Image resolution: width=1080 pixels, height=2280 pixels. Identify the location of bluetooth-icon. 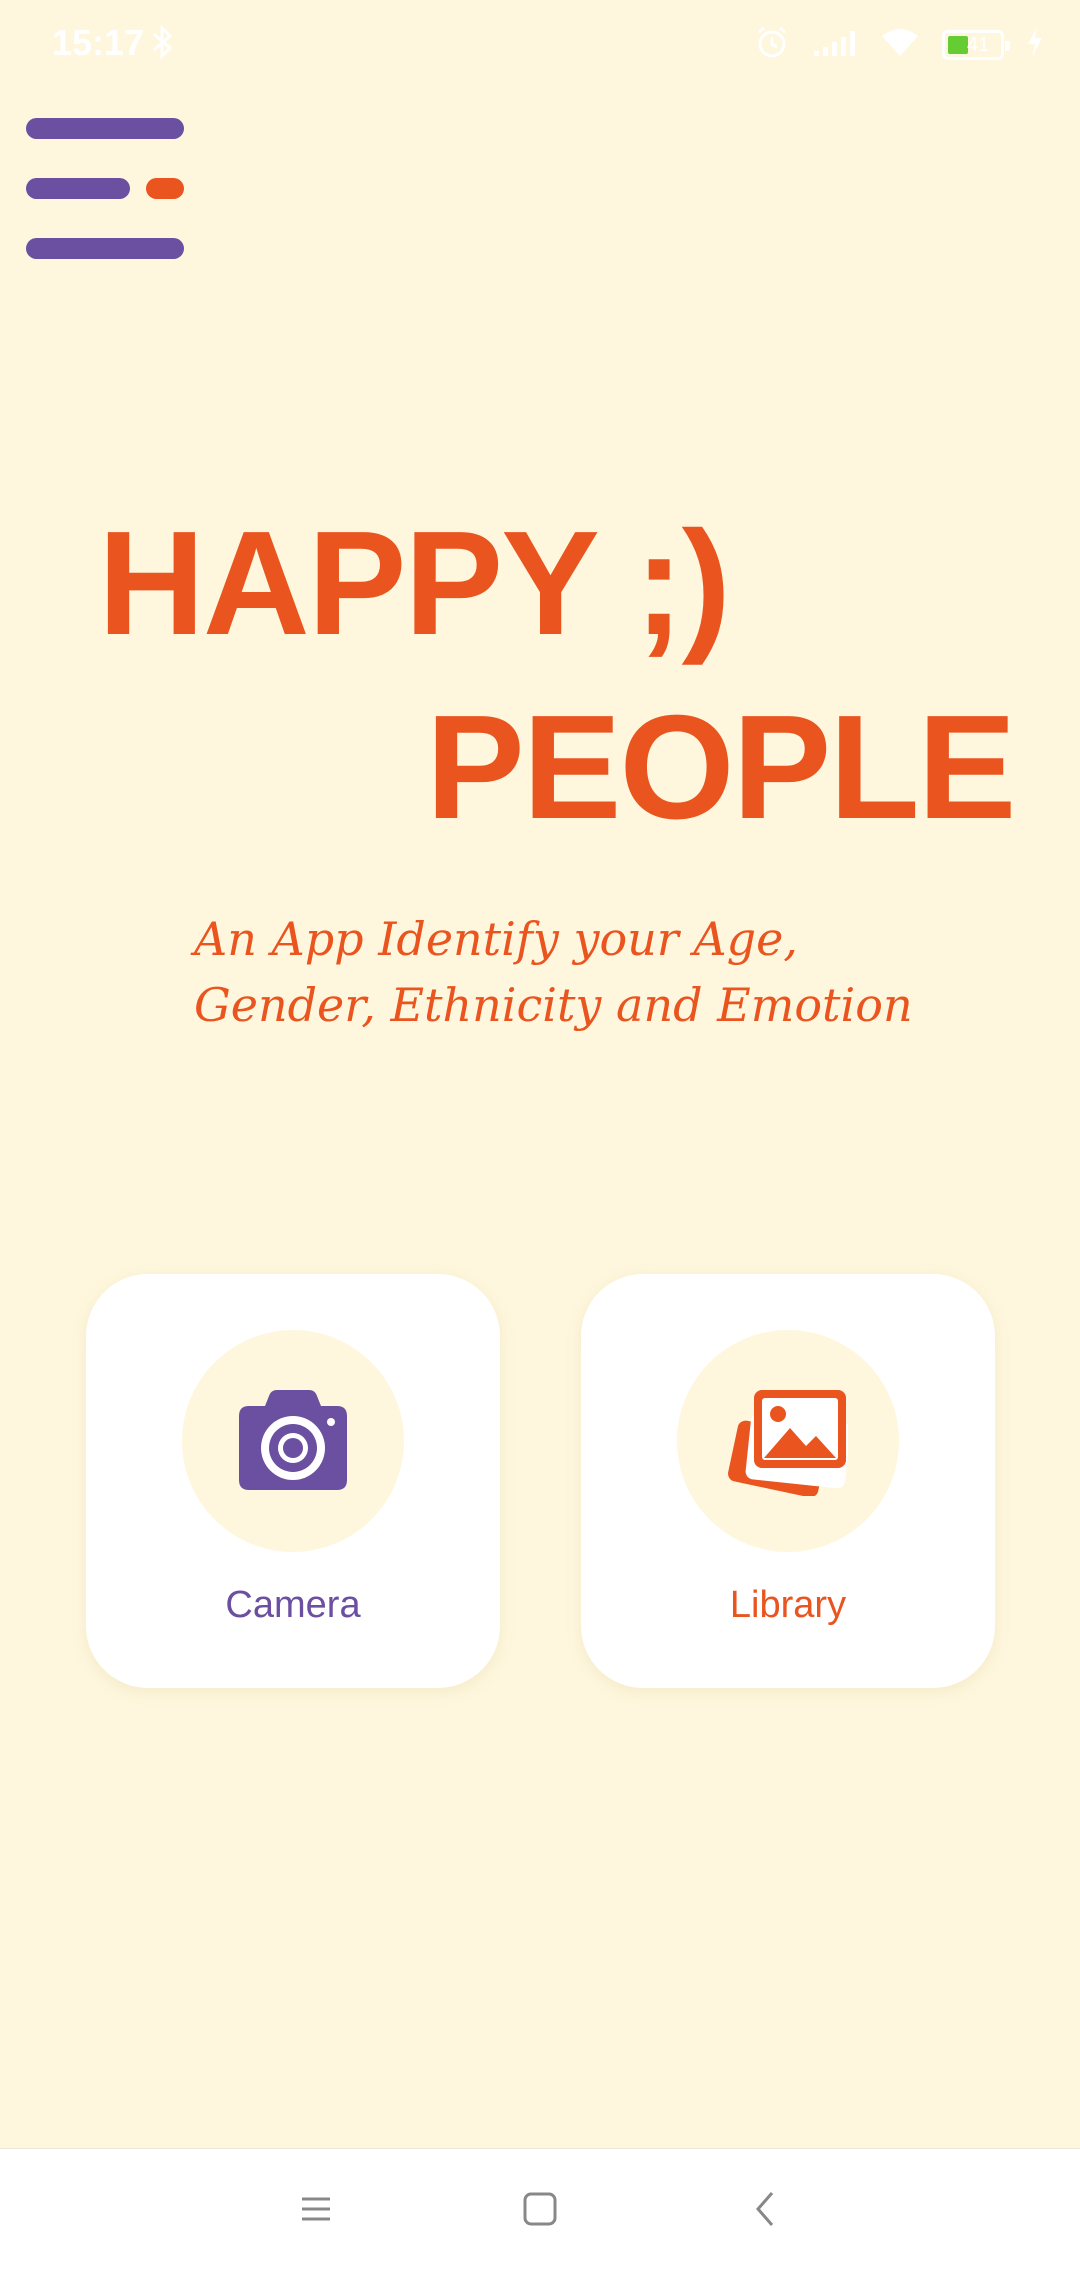
(162, 44).